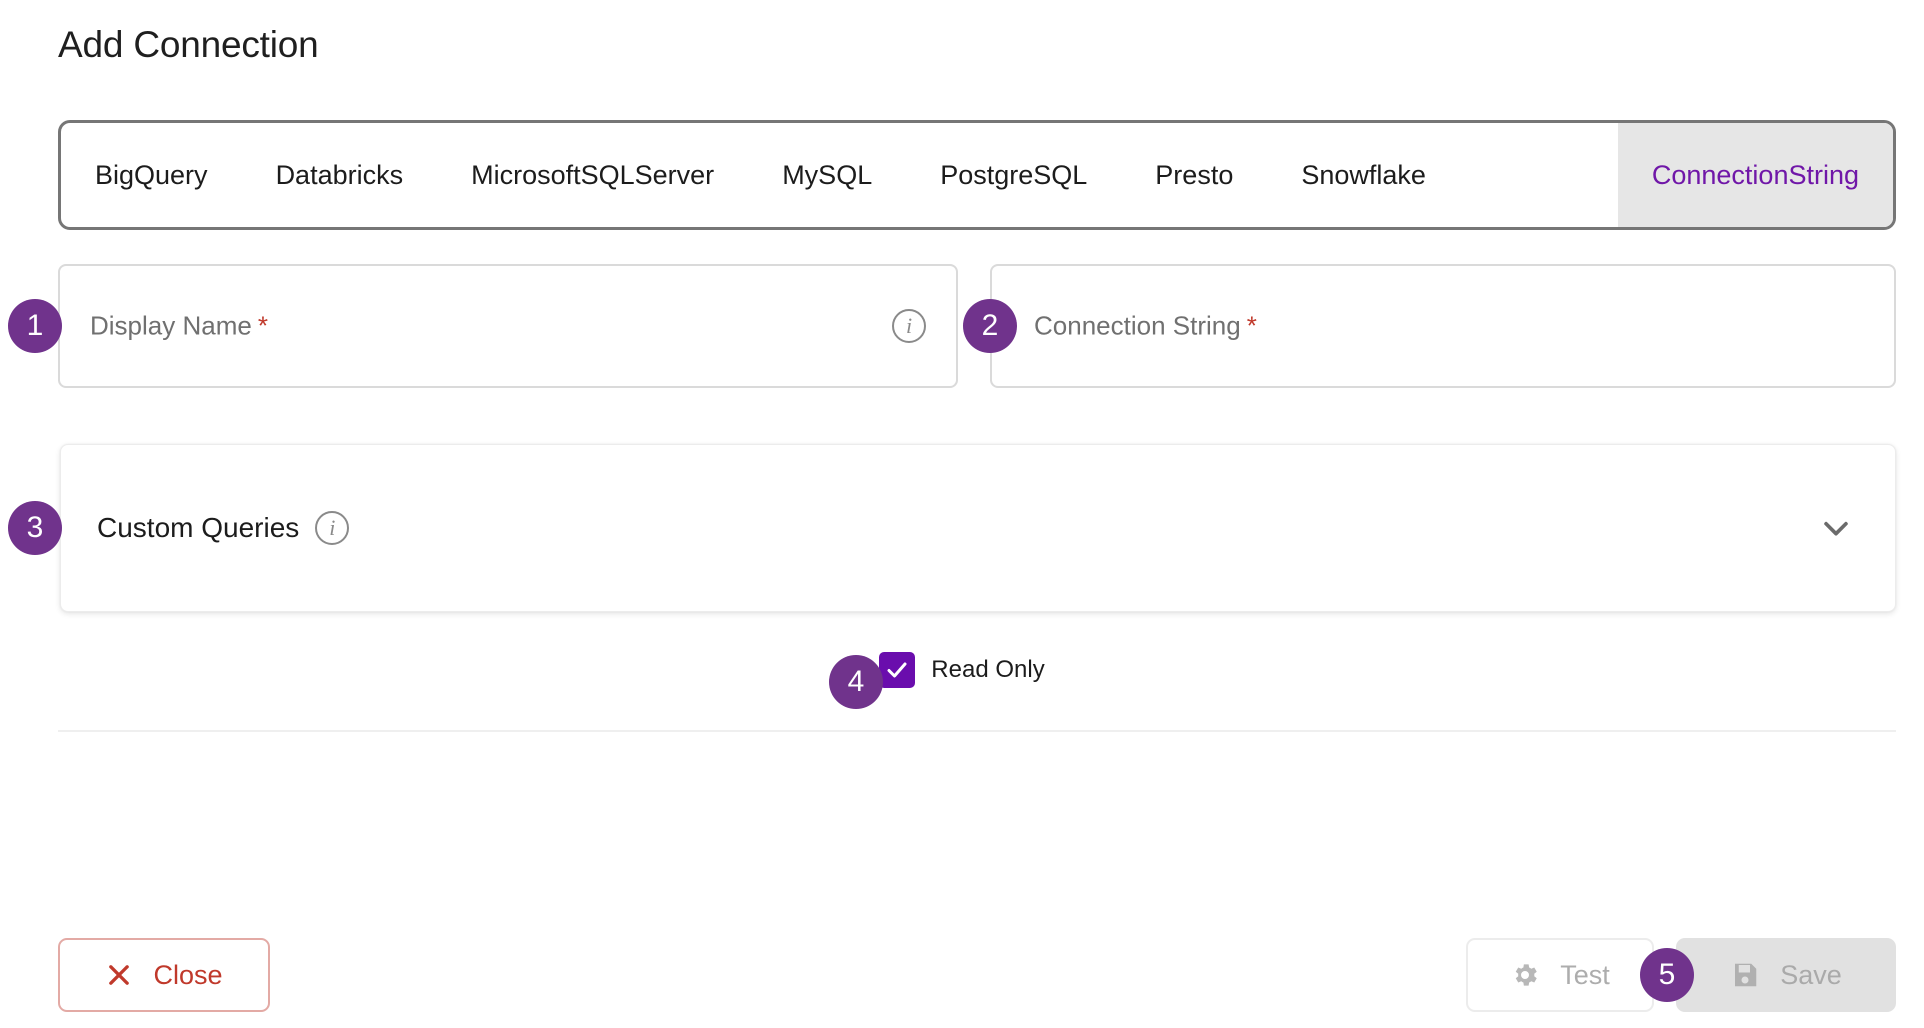  I want to click on tab-label: Snowflake, so click(1363, 174).